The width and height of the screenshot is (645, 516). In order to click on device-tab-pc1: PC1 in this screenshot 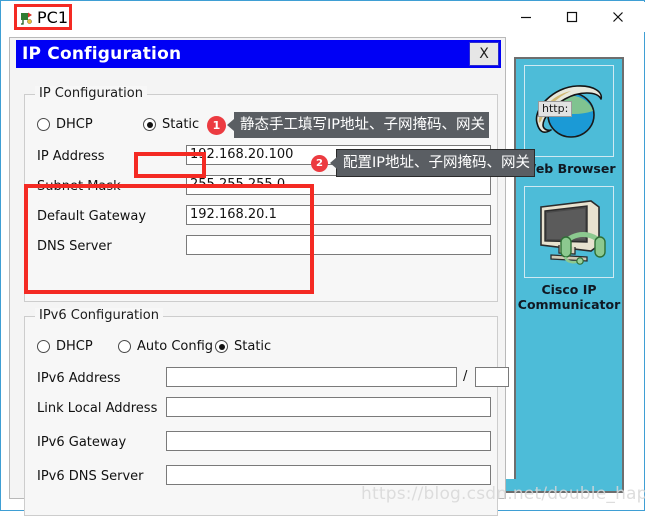, I will do `click(43, 17)`.